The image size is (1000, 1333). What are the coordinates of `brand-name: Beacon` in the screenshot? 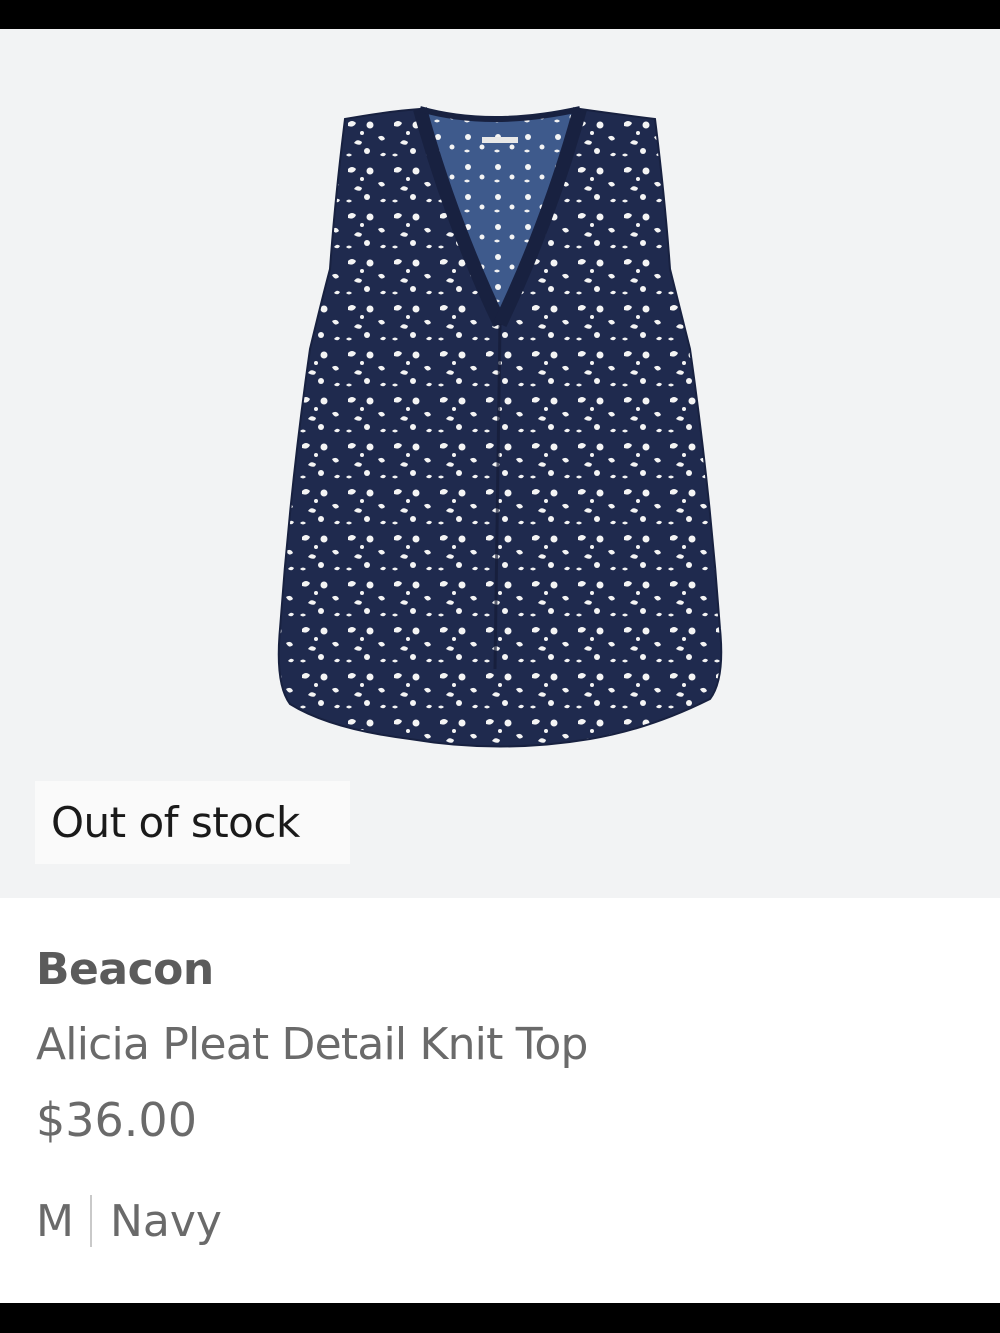 It's located at (125, 969).